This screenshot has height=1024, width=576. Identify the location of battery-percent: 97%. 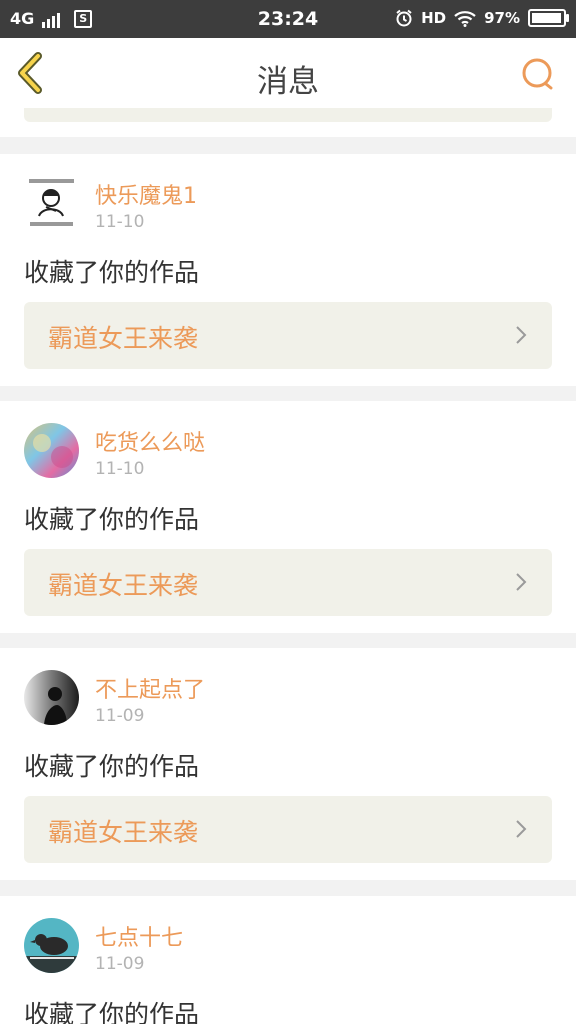
(502, 18).